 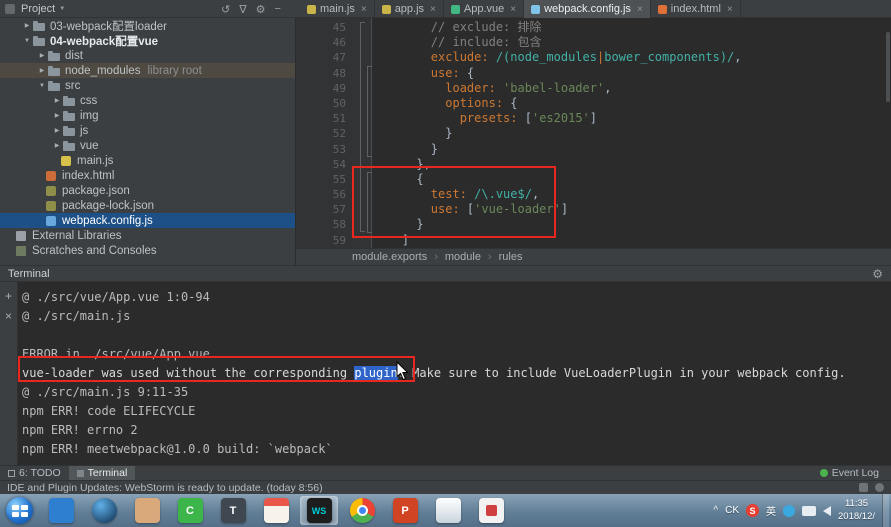 What do you see at coordinates (593, 88) in the screenshot?
I see `code-line: 49 loader: 'babel-loader',` at bounding box center [593, 88].